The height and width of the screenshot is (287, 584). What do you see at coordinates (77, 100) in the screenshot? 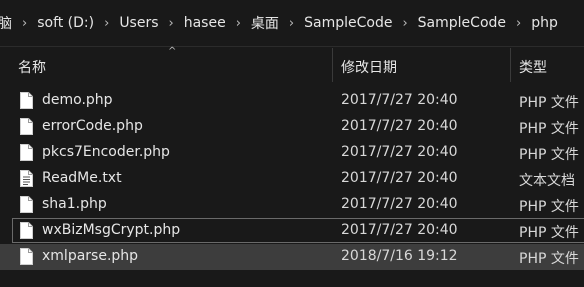
I see `file-name: demo.php` at bounding box center [77, 100].